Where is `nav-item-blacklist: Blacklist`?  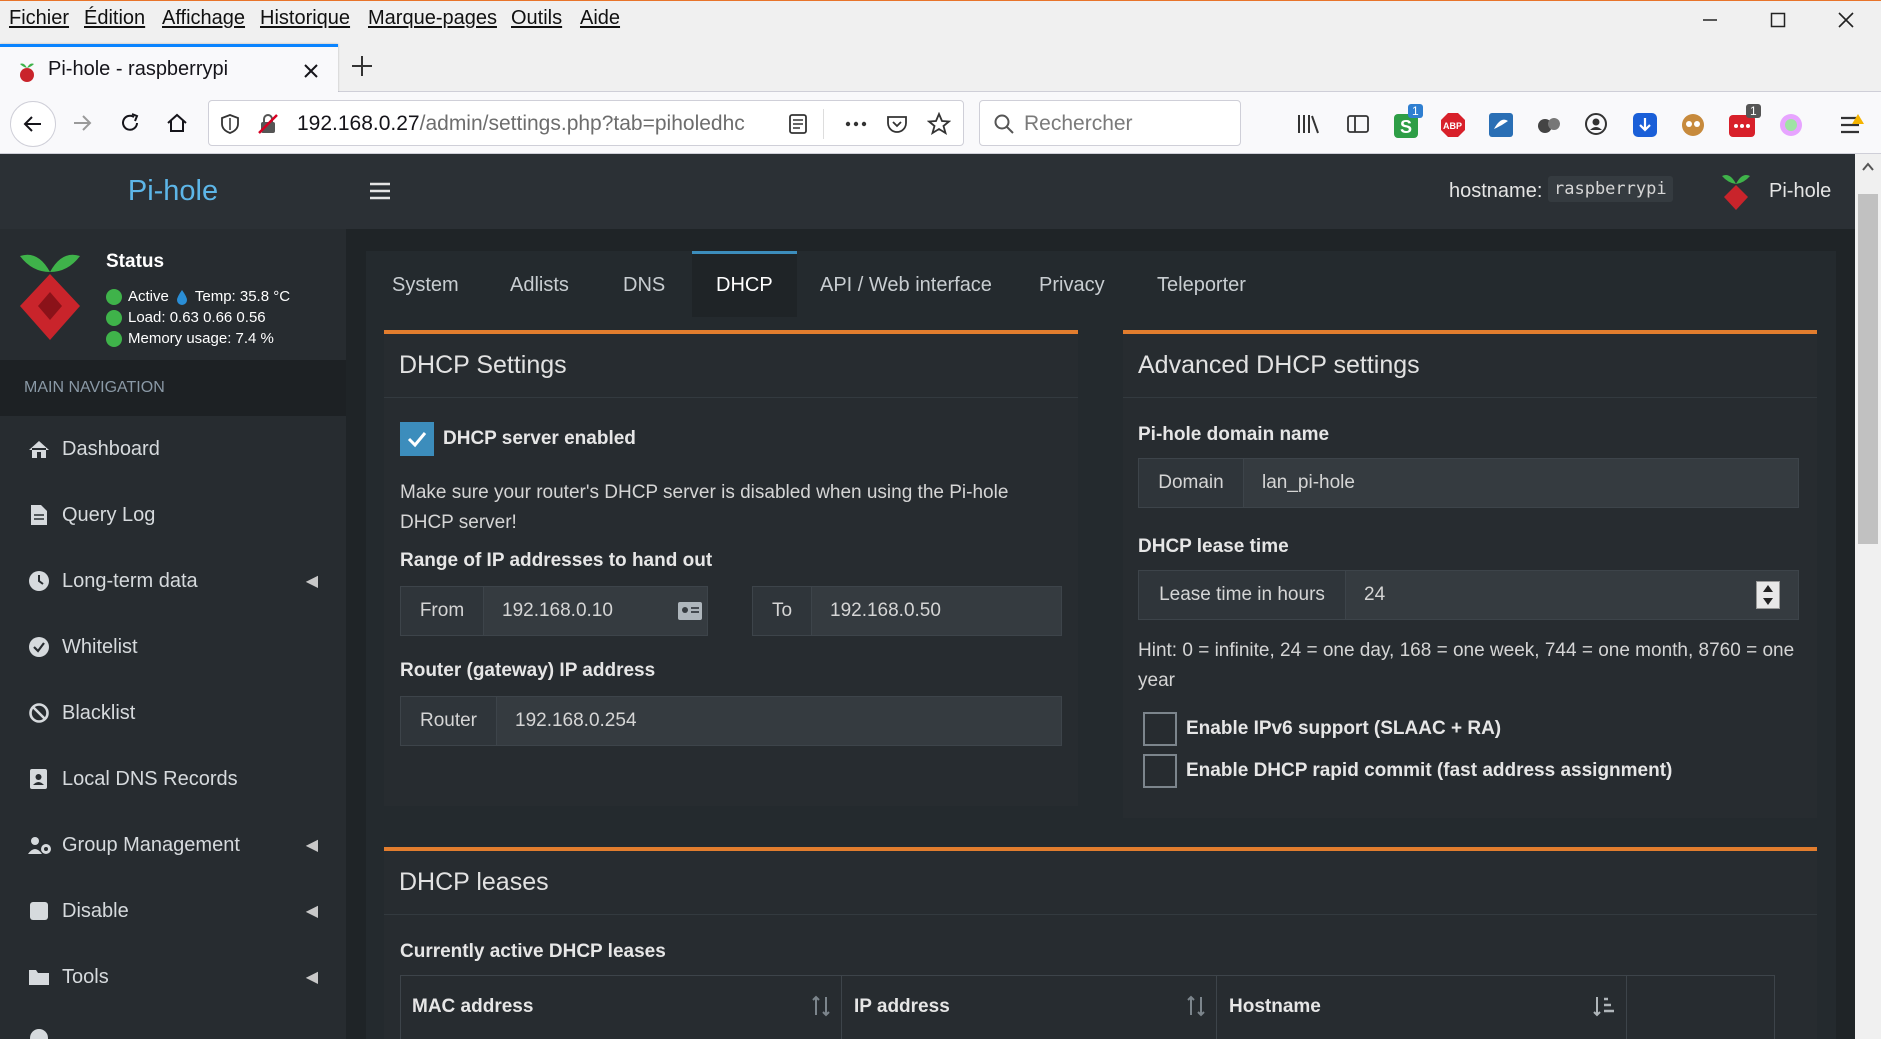
nav-item-blacklist: Blacklist is located at coordinates (173, 713).